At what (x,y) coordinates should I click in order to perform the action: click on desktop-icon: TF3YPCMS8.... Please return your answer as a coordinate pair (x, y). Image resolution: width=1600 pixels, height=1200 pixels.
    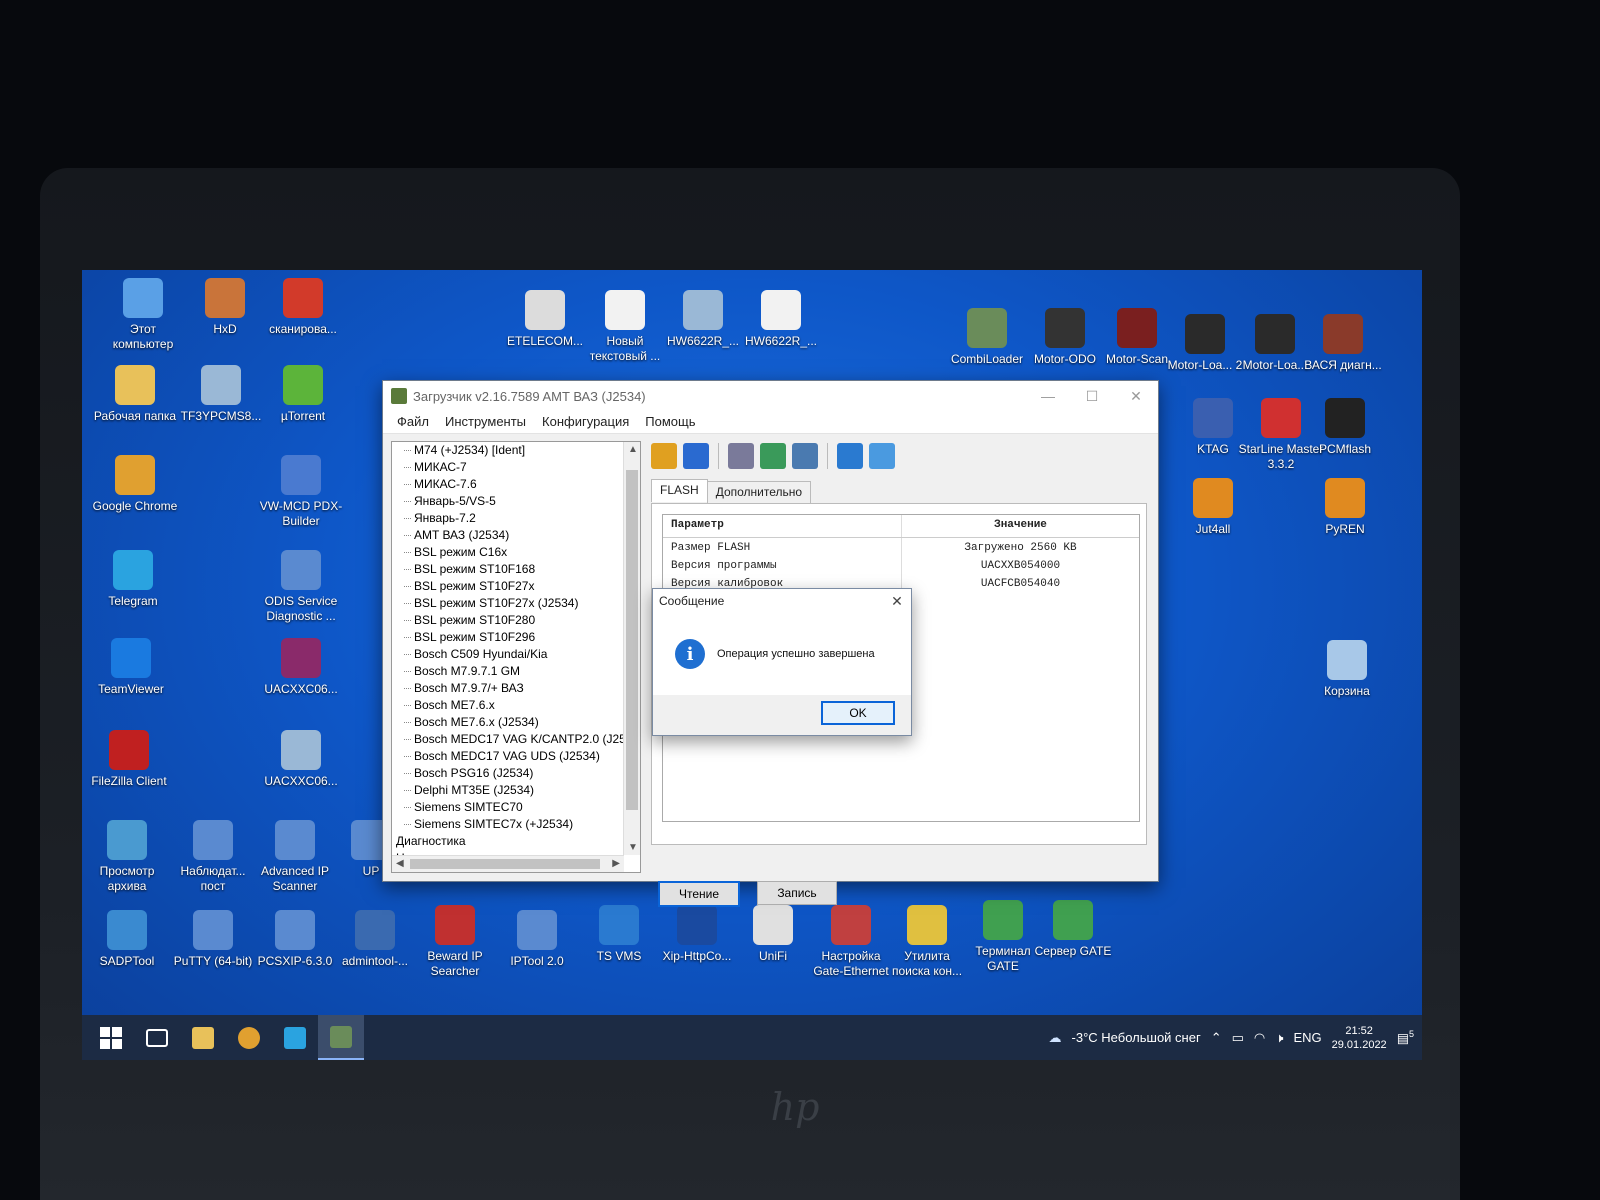
    Looking at the image, I should click on (221, 394).